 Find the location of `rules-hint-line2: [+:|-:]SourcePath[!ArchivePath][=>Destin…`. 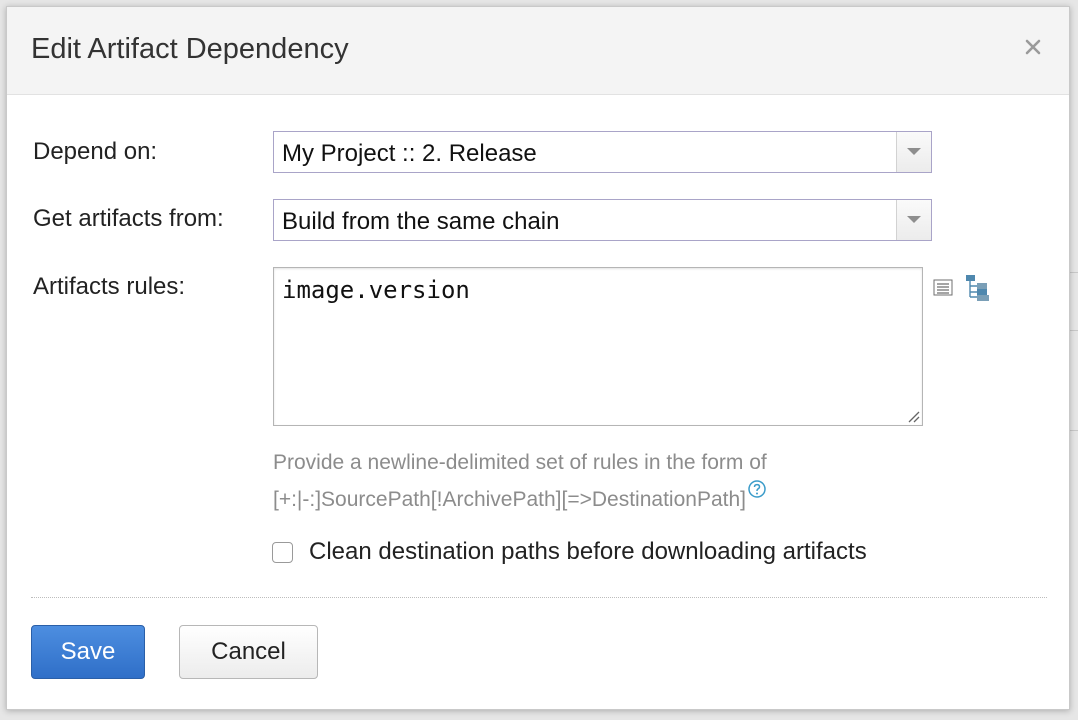

rules-hint-line2: [+:|-:]SourcePath[!ArchivePath][=>Destin… is located at coordinates (519, 496).